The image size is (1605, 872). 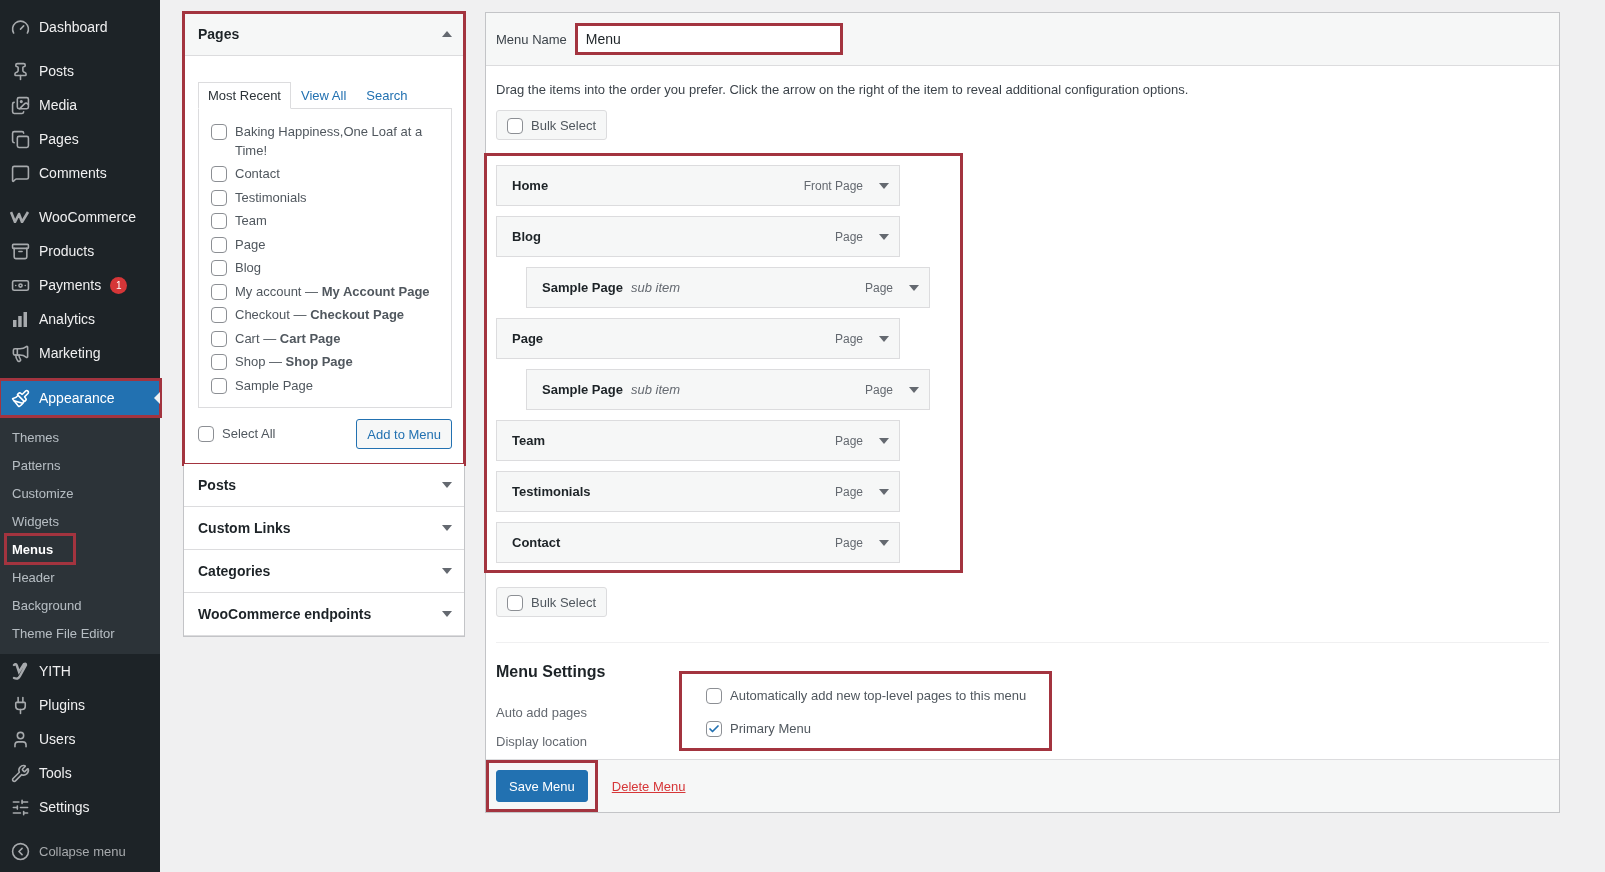 What do you see at coordinates (648, 786) in the screenshot?
I see `delete-menu-link: Delete Menu` at bounding box center [648, 786].